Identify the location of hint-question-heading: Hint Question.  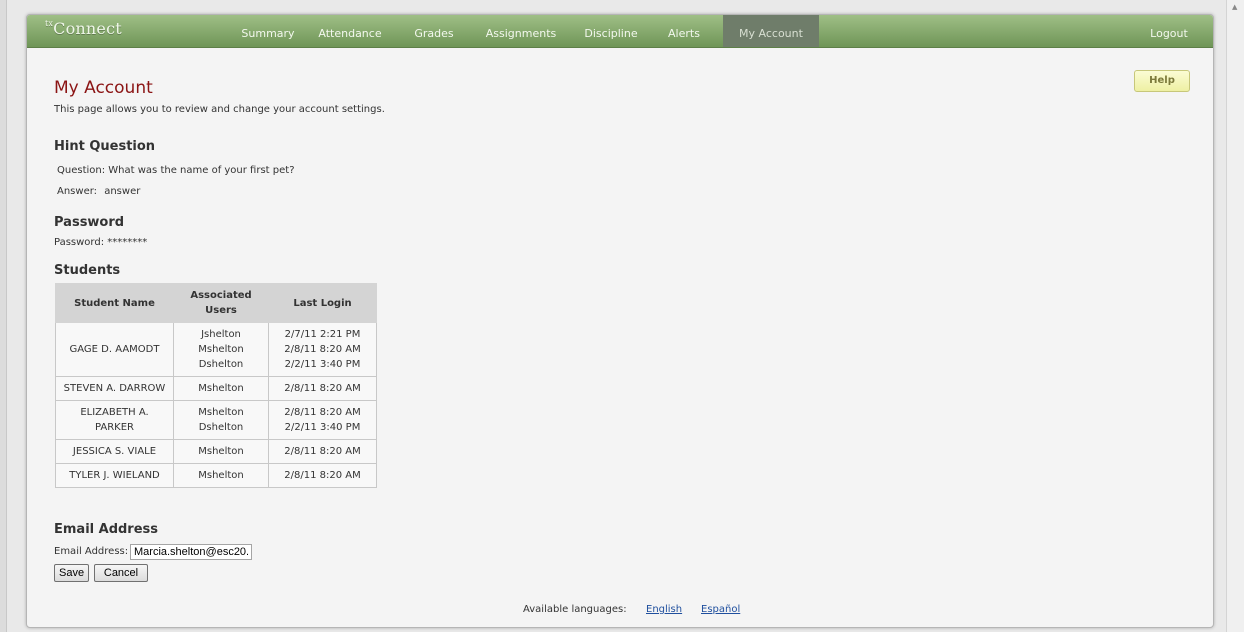
(105, 146).